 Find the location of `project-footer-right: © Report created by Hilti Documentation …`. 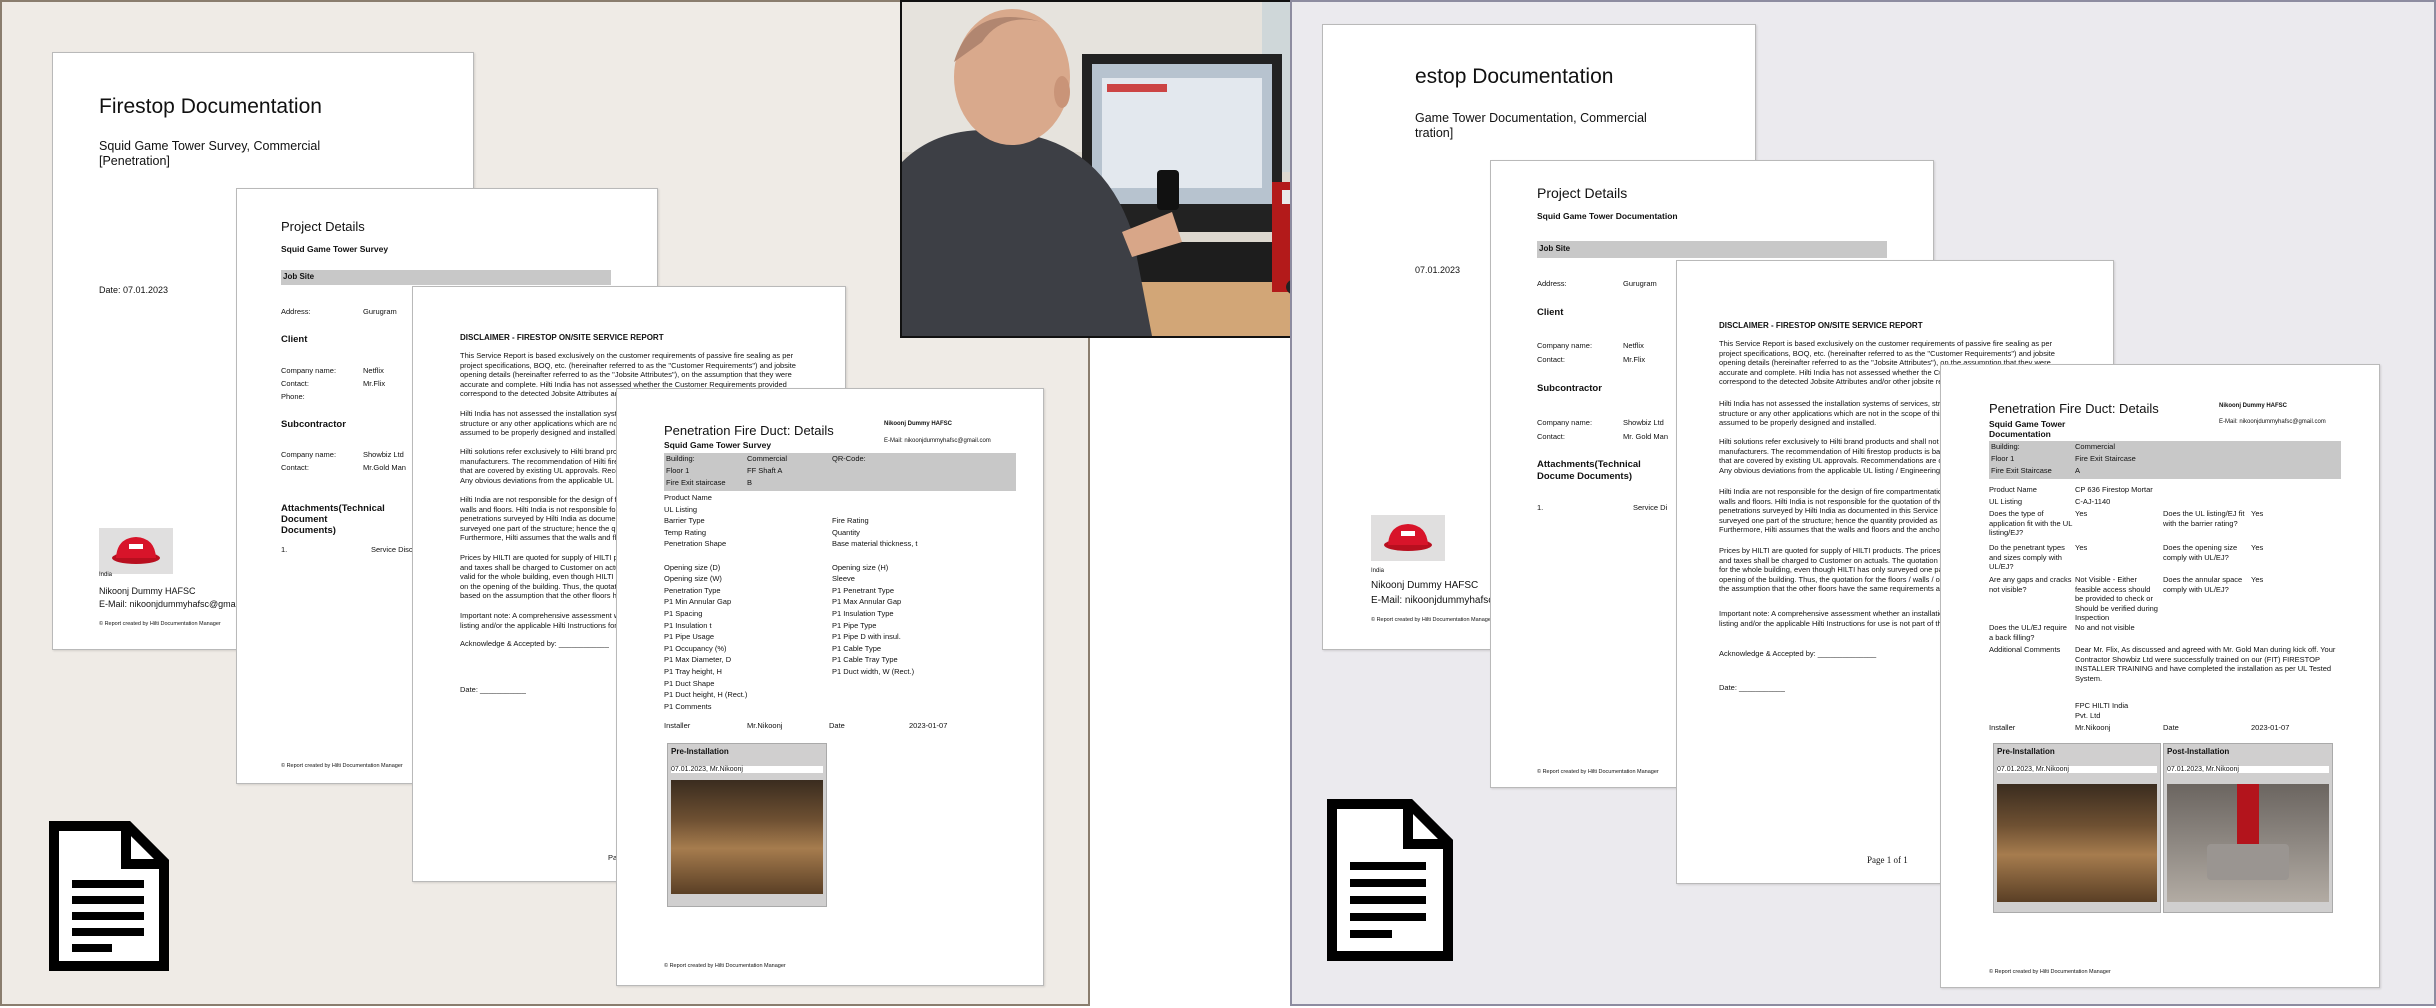

project-footer-right: © Report created by Hilti Documentation … is located at coordinates (1598, 772).